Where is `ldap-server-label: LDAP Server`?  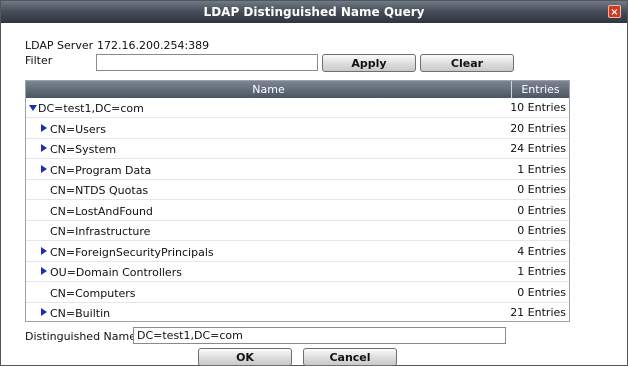
ldap-server-label: LDAP Server is located at coordinates (59, 45).